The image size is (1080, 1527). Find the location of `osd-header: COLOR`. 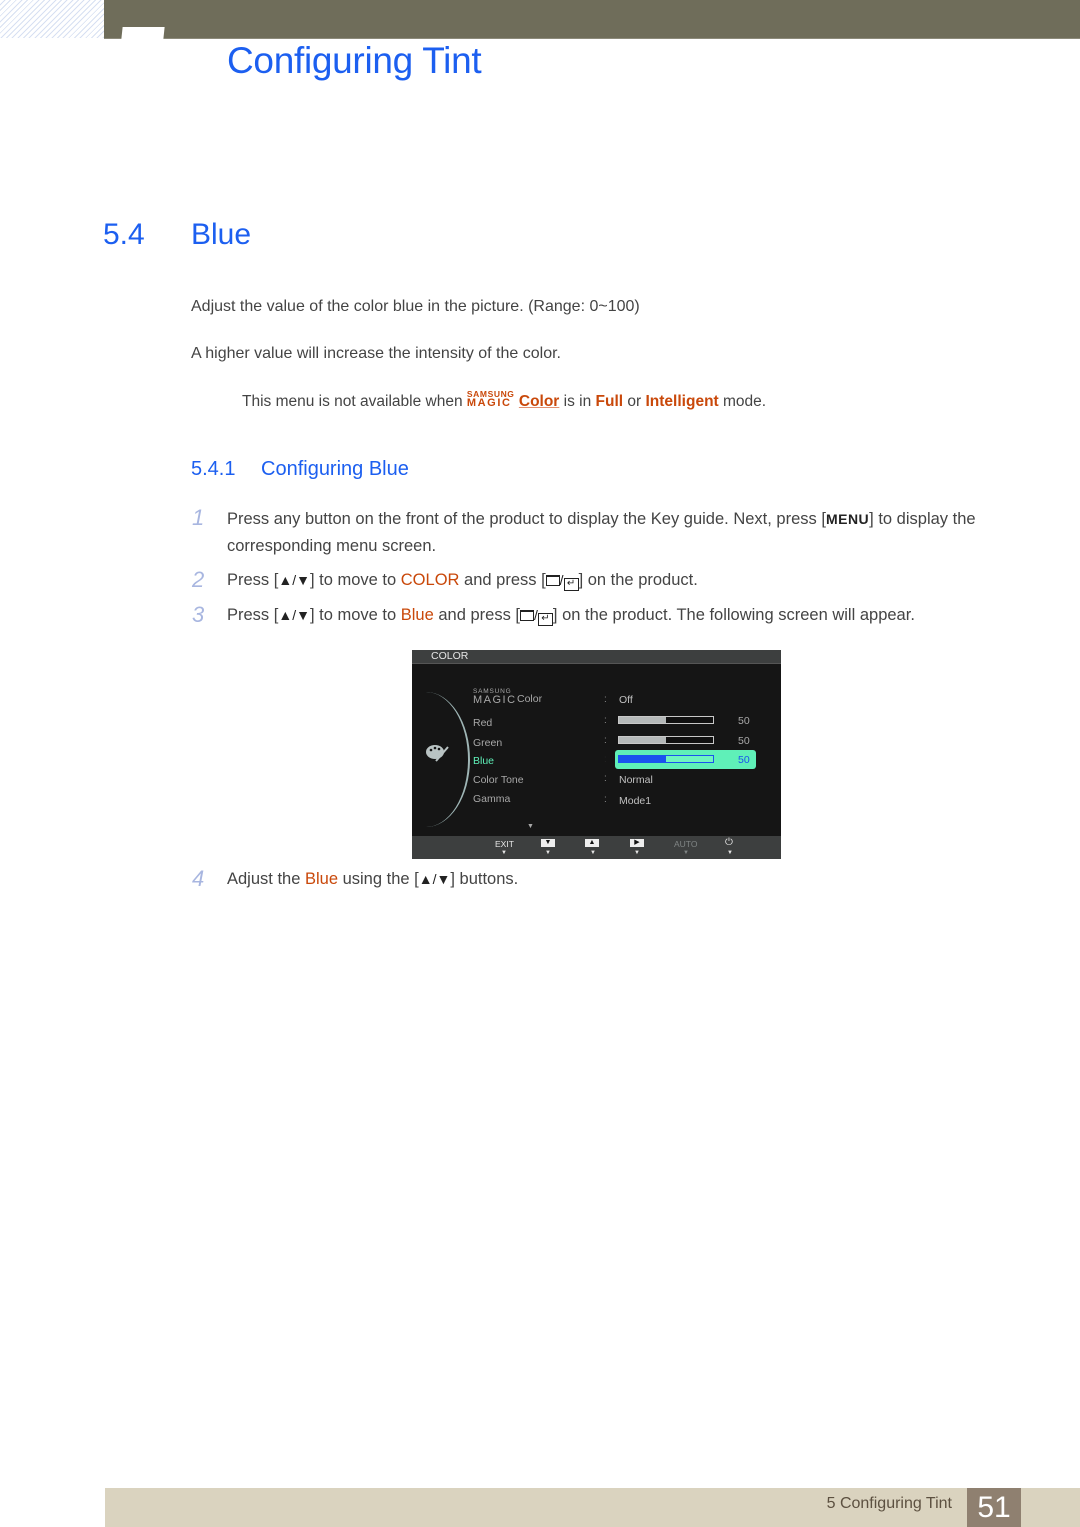

osd-header: COLOR is located at coordinates (596, 657).